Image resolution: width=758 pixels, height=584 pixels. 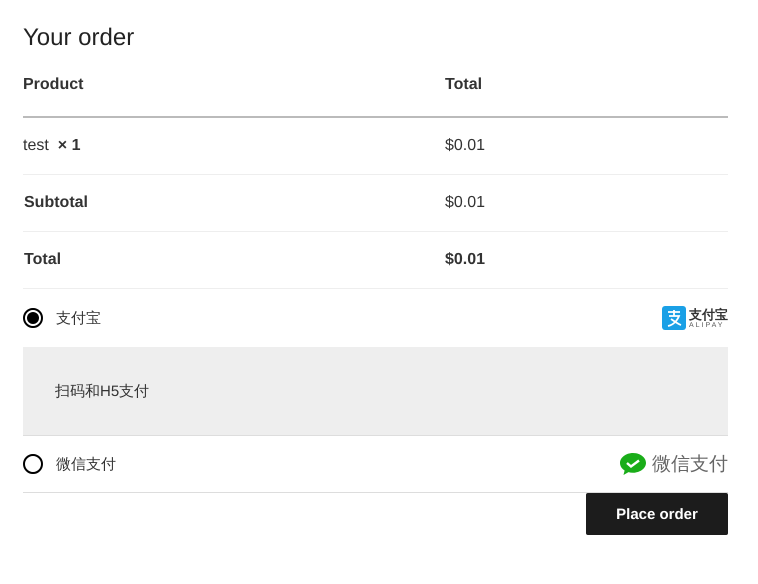 What do you see at coordinates (53, 84) in the screenshot?
I see `column-header: Product` at bounding box center [53, 84].